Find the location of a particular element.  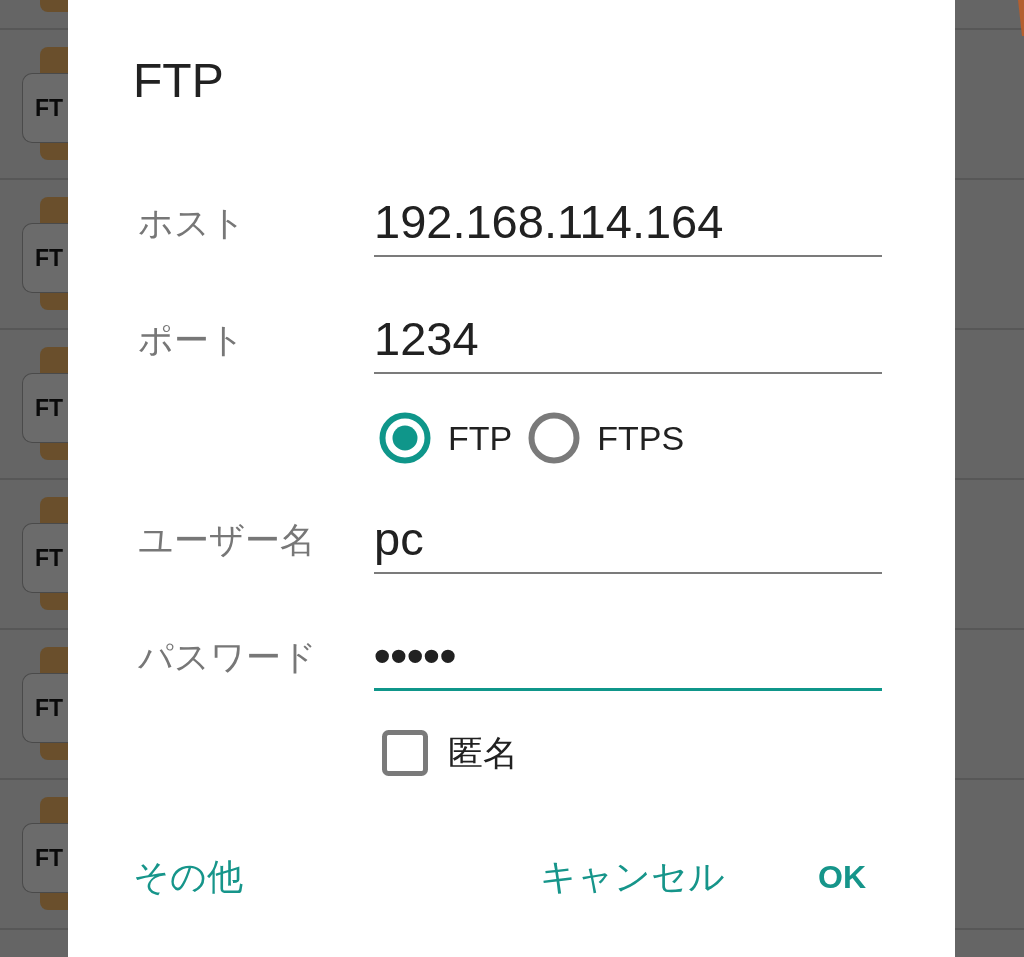

field-label: ユーザー名 is located at coordinates (226, 540).